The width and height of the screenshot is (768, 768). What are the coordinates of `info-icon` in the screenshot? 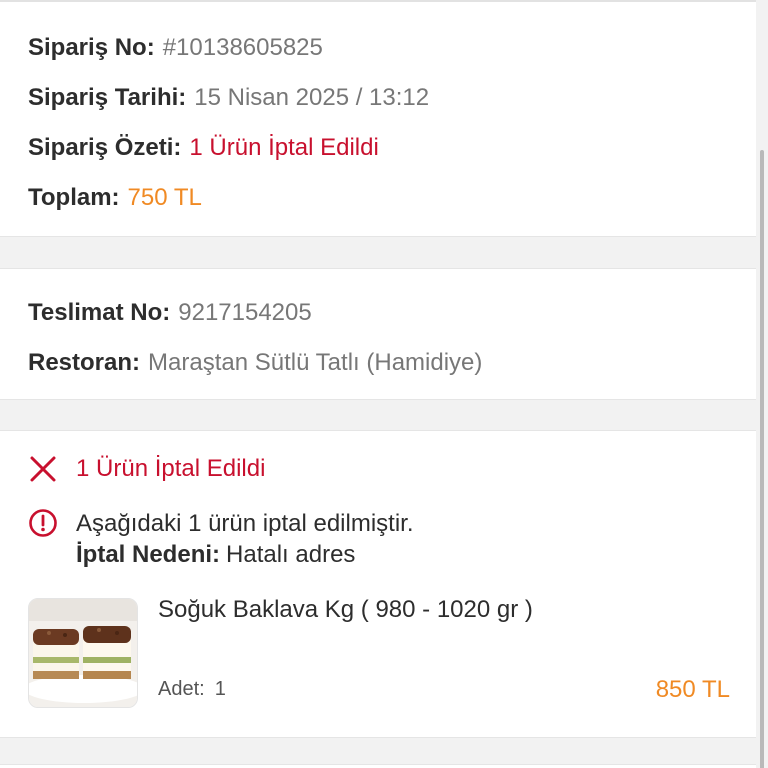 It's located at (43, 523).